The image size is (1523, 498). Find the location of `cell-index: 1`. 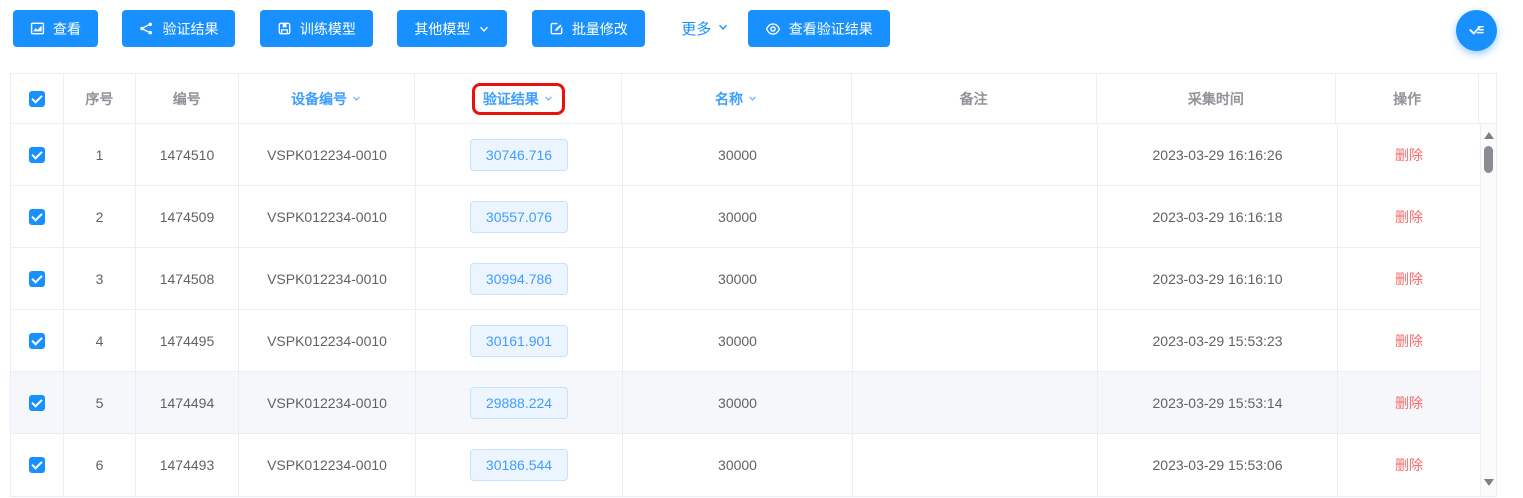

cell-index: 1 is located at coordinates (100, 154).